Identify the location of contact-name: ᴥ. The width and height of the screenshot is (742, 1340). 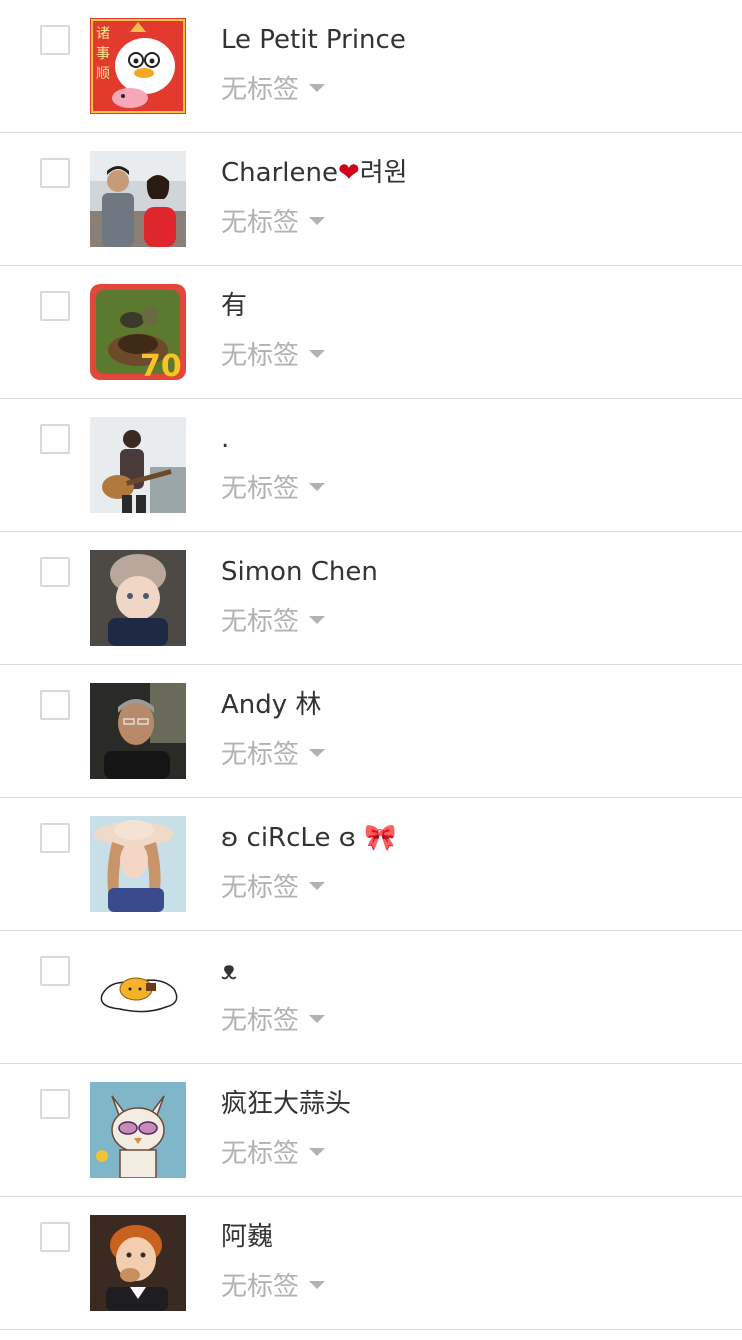
(229, 971).